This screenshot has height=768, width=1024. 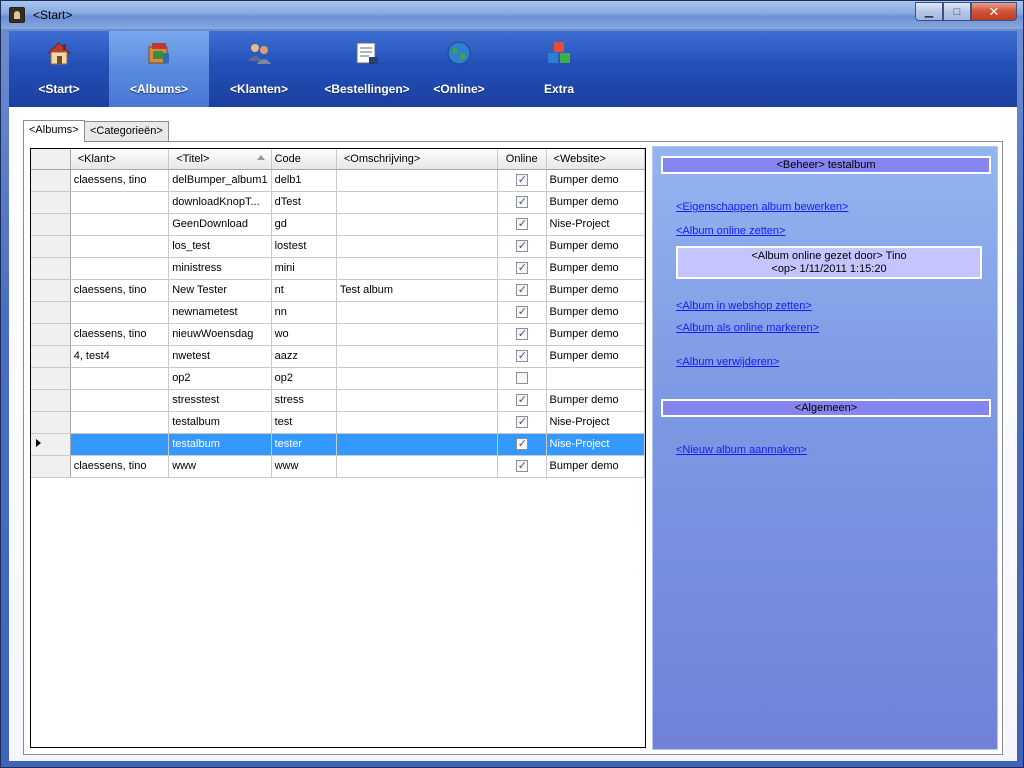 I want to click on col-header-website: <Website>, so click(x=595, y=159).